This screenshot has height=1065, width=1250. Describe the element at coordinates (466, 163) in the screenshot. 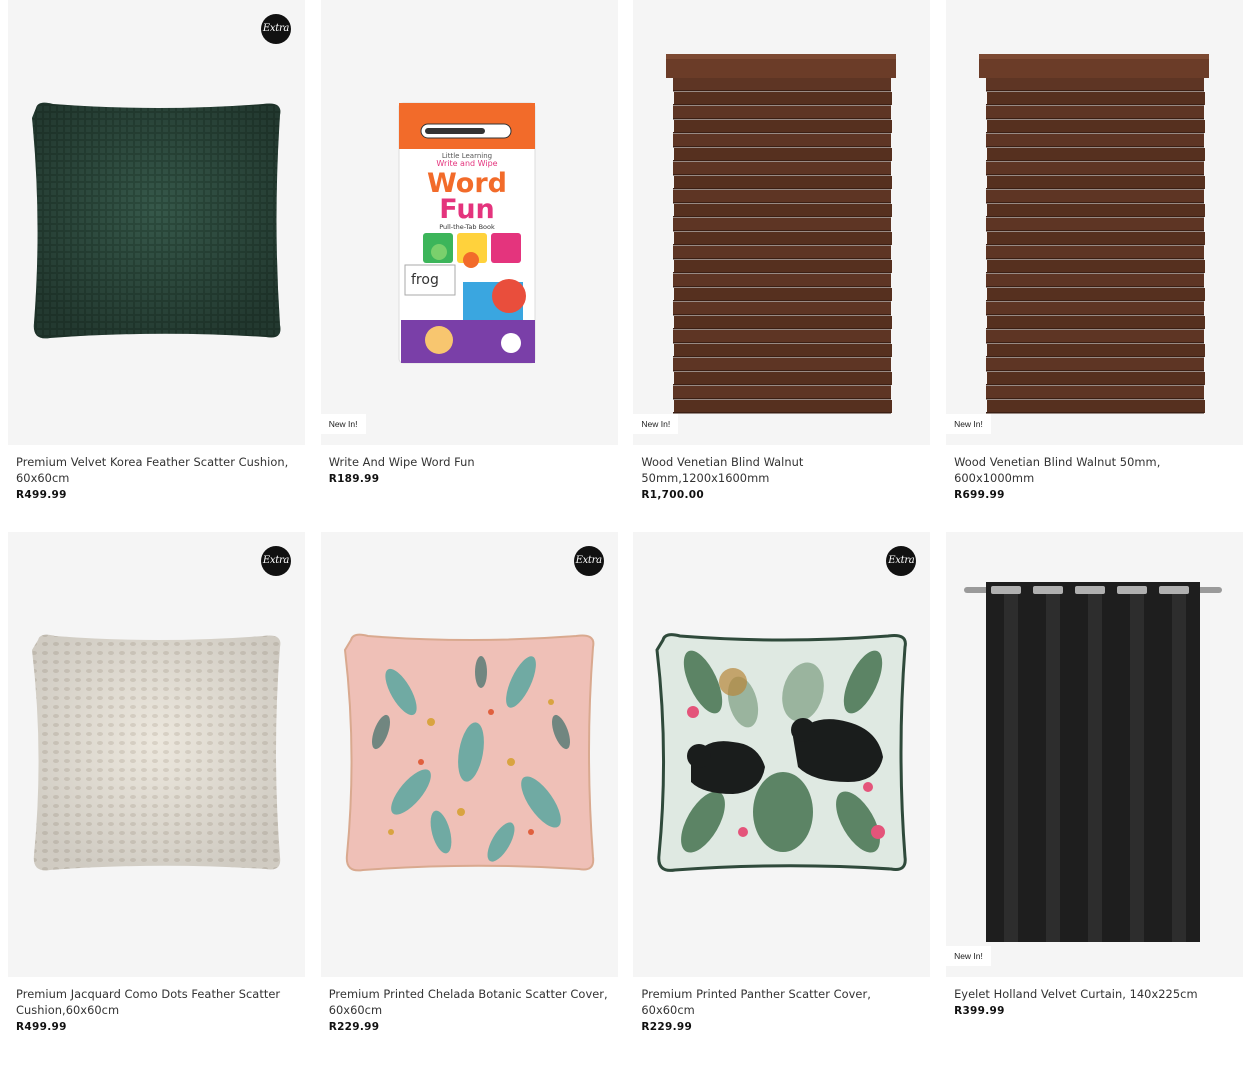

I see `book-line2: Write and Wipe` at that location.